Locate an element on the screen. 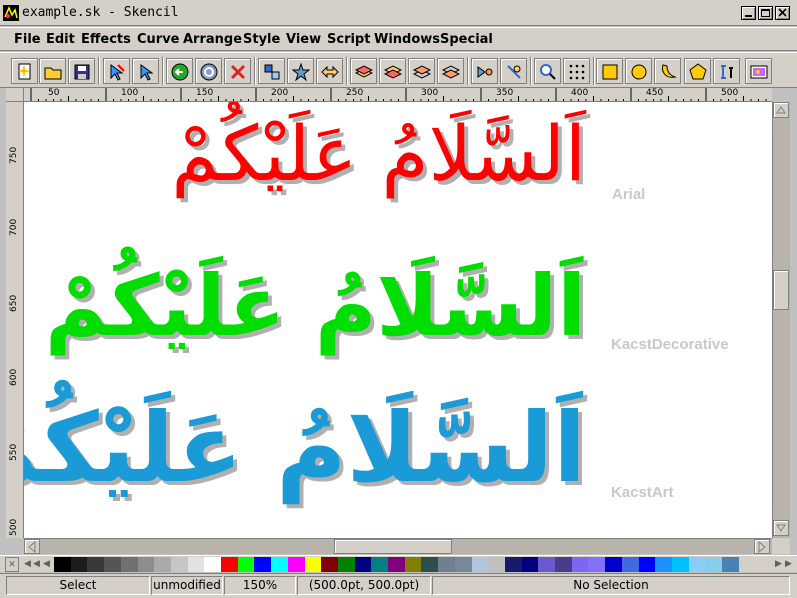  menu-windows: Windows is located at coordinates (407, 39).